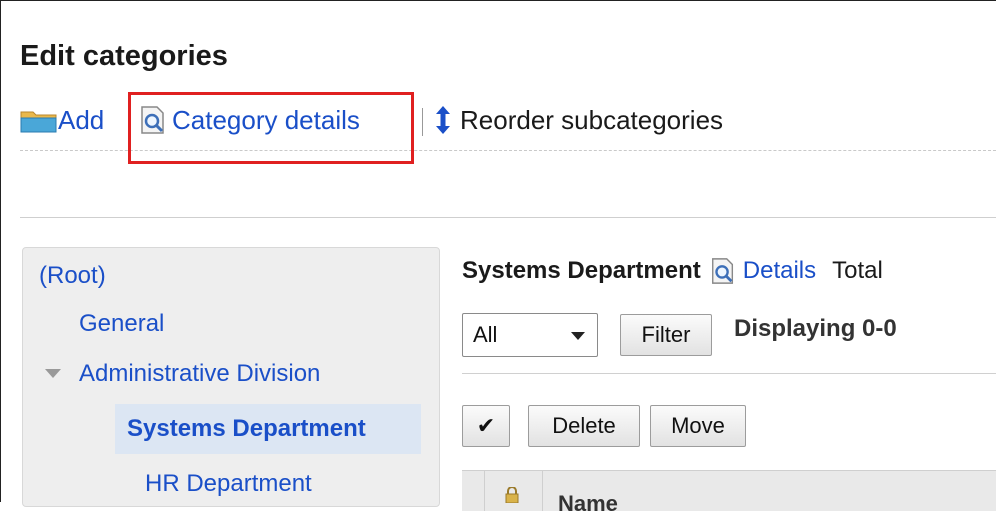 The image size is (996, 517). Describe the element at coordinates (508, 217) in the screenshot. I see `section-divider` at that location.